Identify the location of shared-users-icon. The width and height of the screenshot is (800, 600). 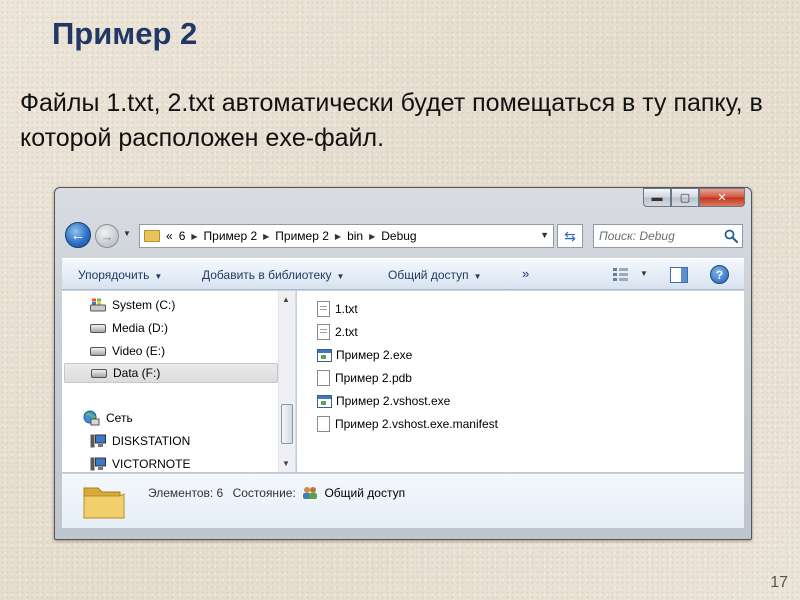
(310, 493).